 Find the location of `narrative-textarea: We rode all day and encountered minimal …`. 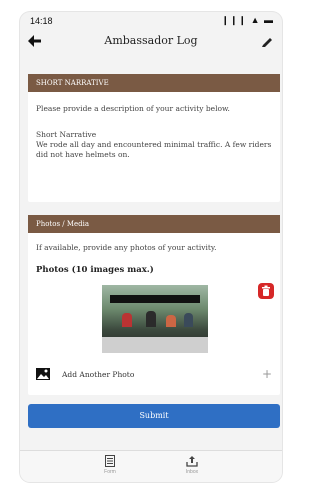

narrative-textarea: We rode all day and encountered minimal … is located at coordinates (154, 150).